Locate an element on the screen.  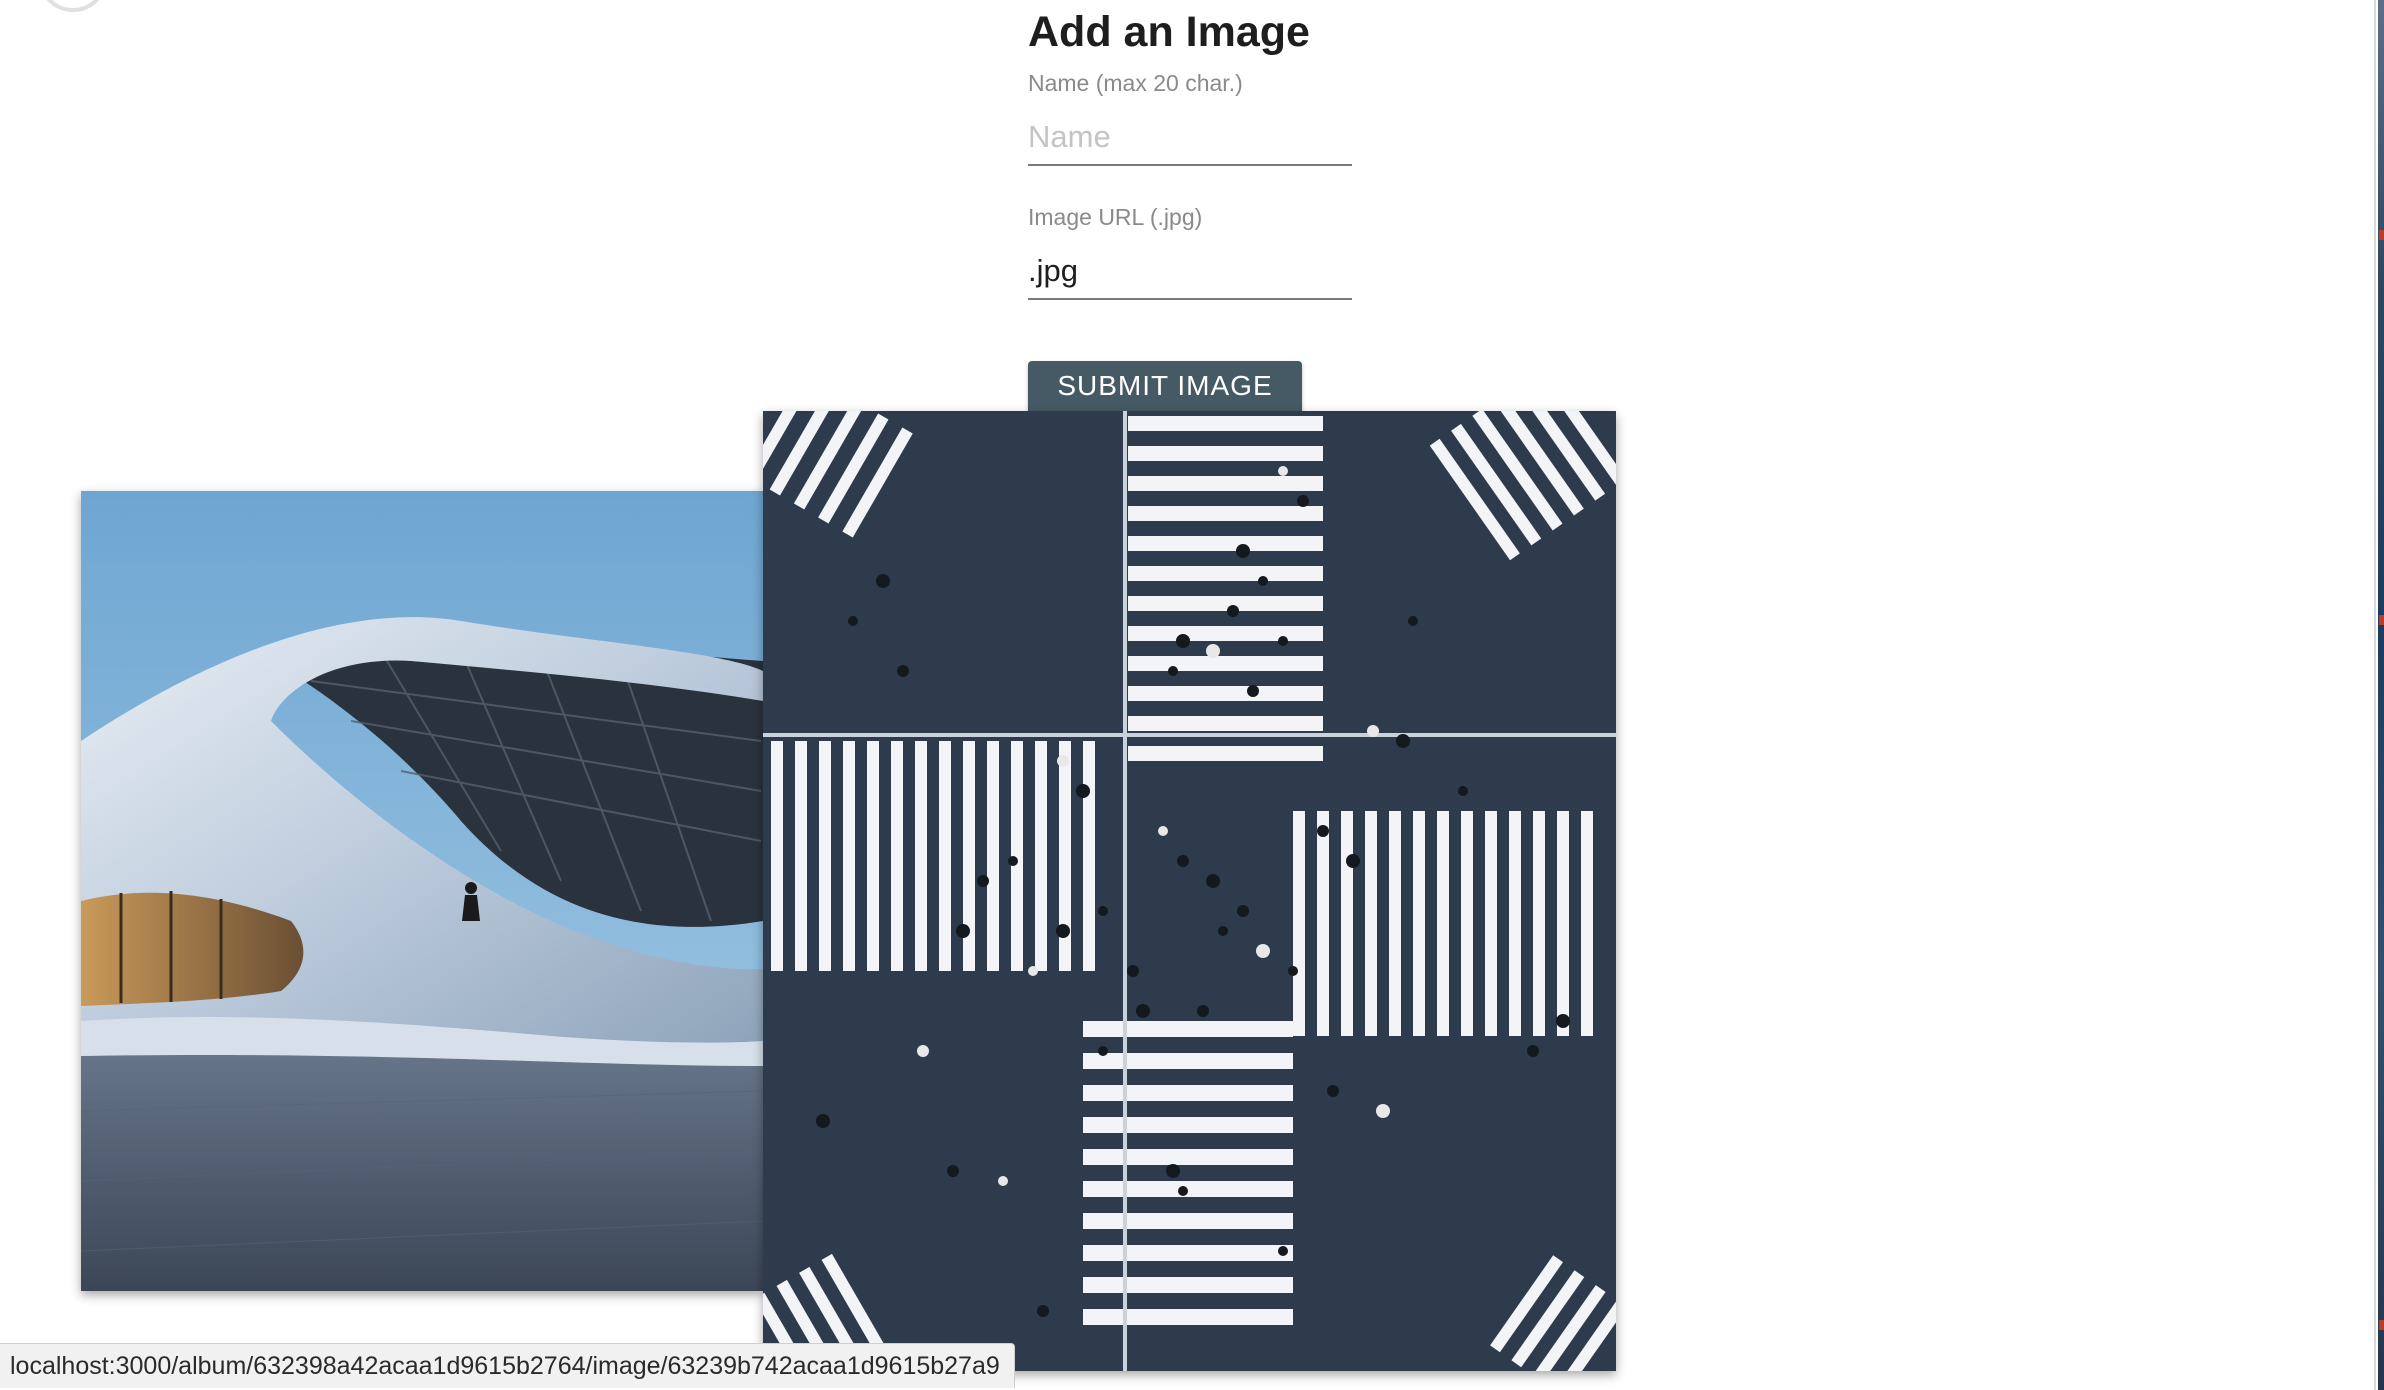
neighbor-window-strip is located at coordinates (2381, 695).